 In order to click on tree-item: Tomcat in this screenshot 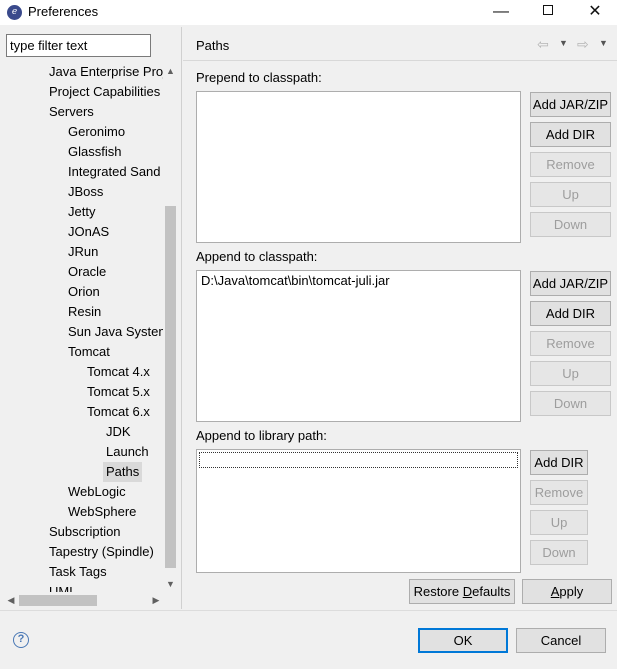, I will do `click(89, 352)`.